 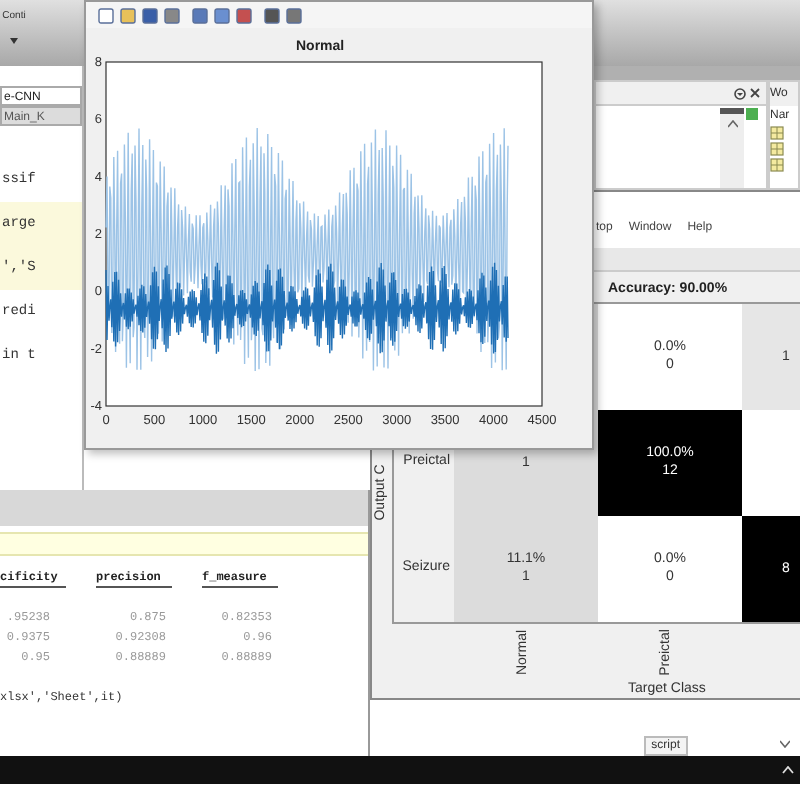 I want to click on chevron-up-icon, so click(x=788, y=770).